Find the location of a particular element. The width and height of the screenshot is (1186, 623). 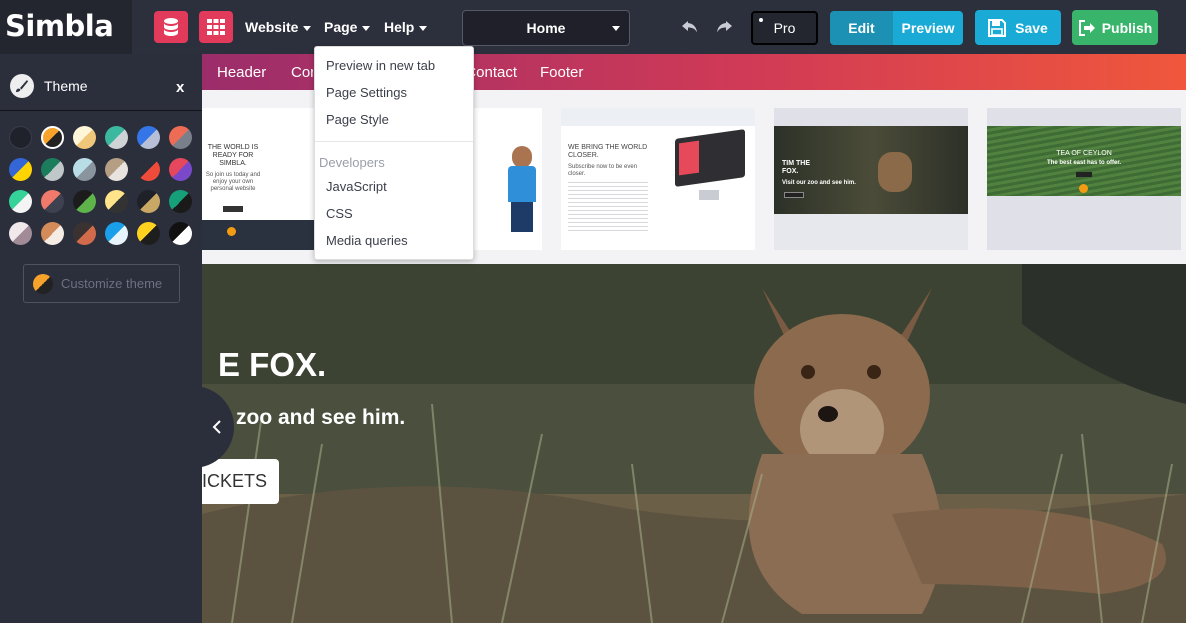

undo-icon is located at coordinates (691, 27).